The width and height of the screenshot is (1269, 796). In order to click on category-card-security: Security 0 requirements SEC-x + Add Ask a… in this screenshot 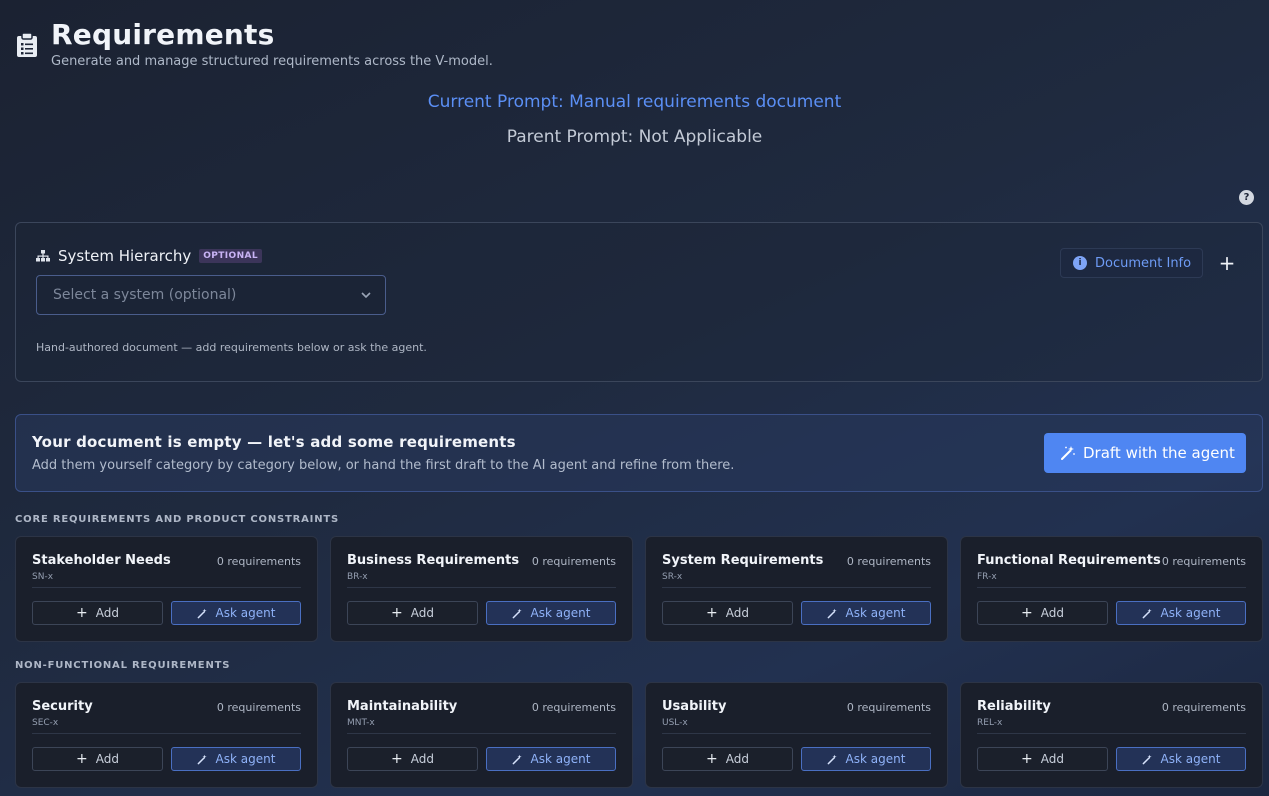, I will do `click(166, 735)`.